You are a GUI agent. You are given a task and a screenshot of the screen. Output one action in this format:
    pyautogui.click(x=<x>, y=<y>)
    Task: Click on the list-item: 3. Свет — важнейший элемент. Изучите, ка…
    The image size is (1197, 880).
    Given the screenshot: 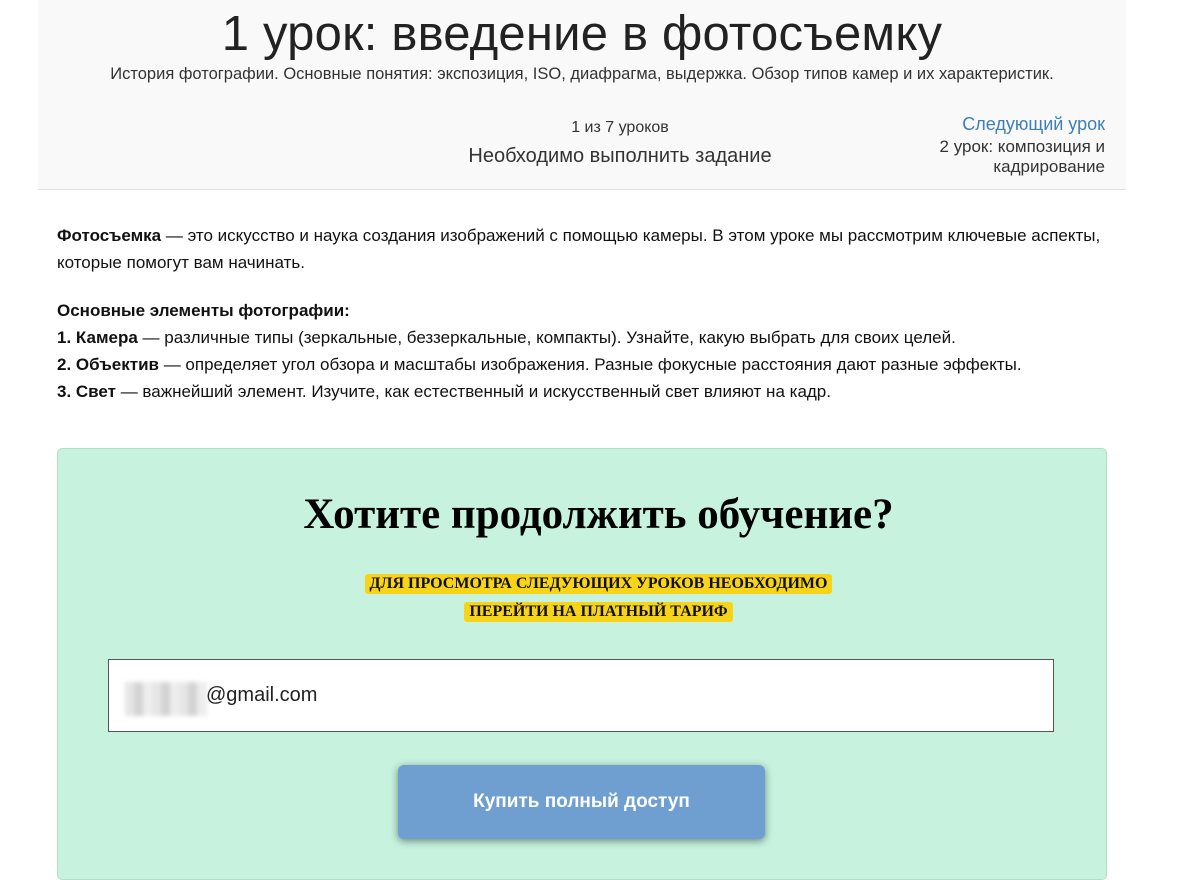 What is the action you would take?
    pyautogui.click(x=444, y=391)
    